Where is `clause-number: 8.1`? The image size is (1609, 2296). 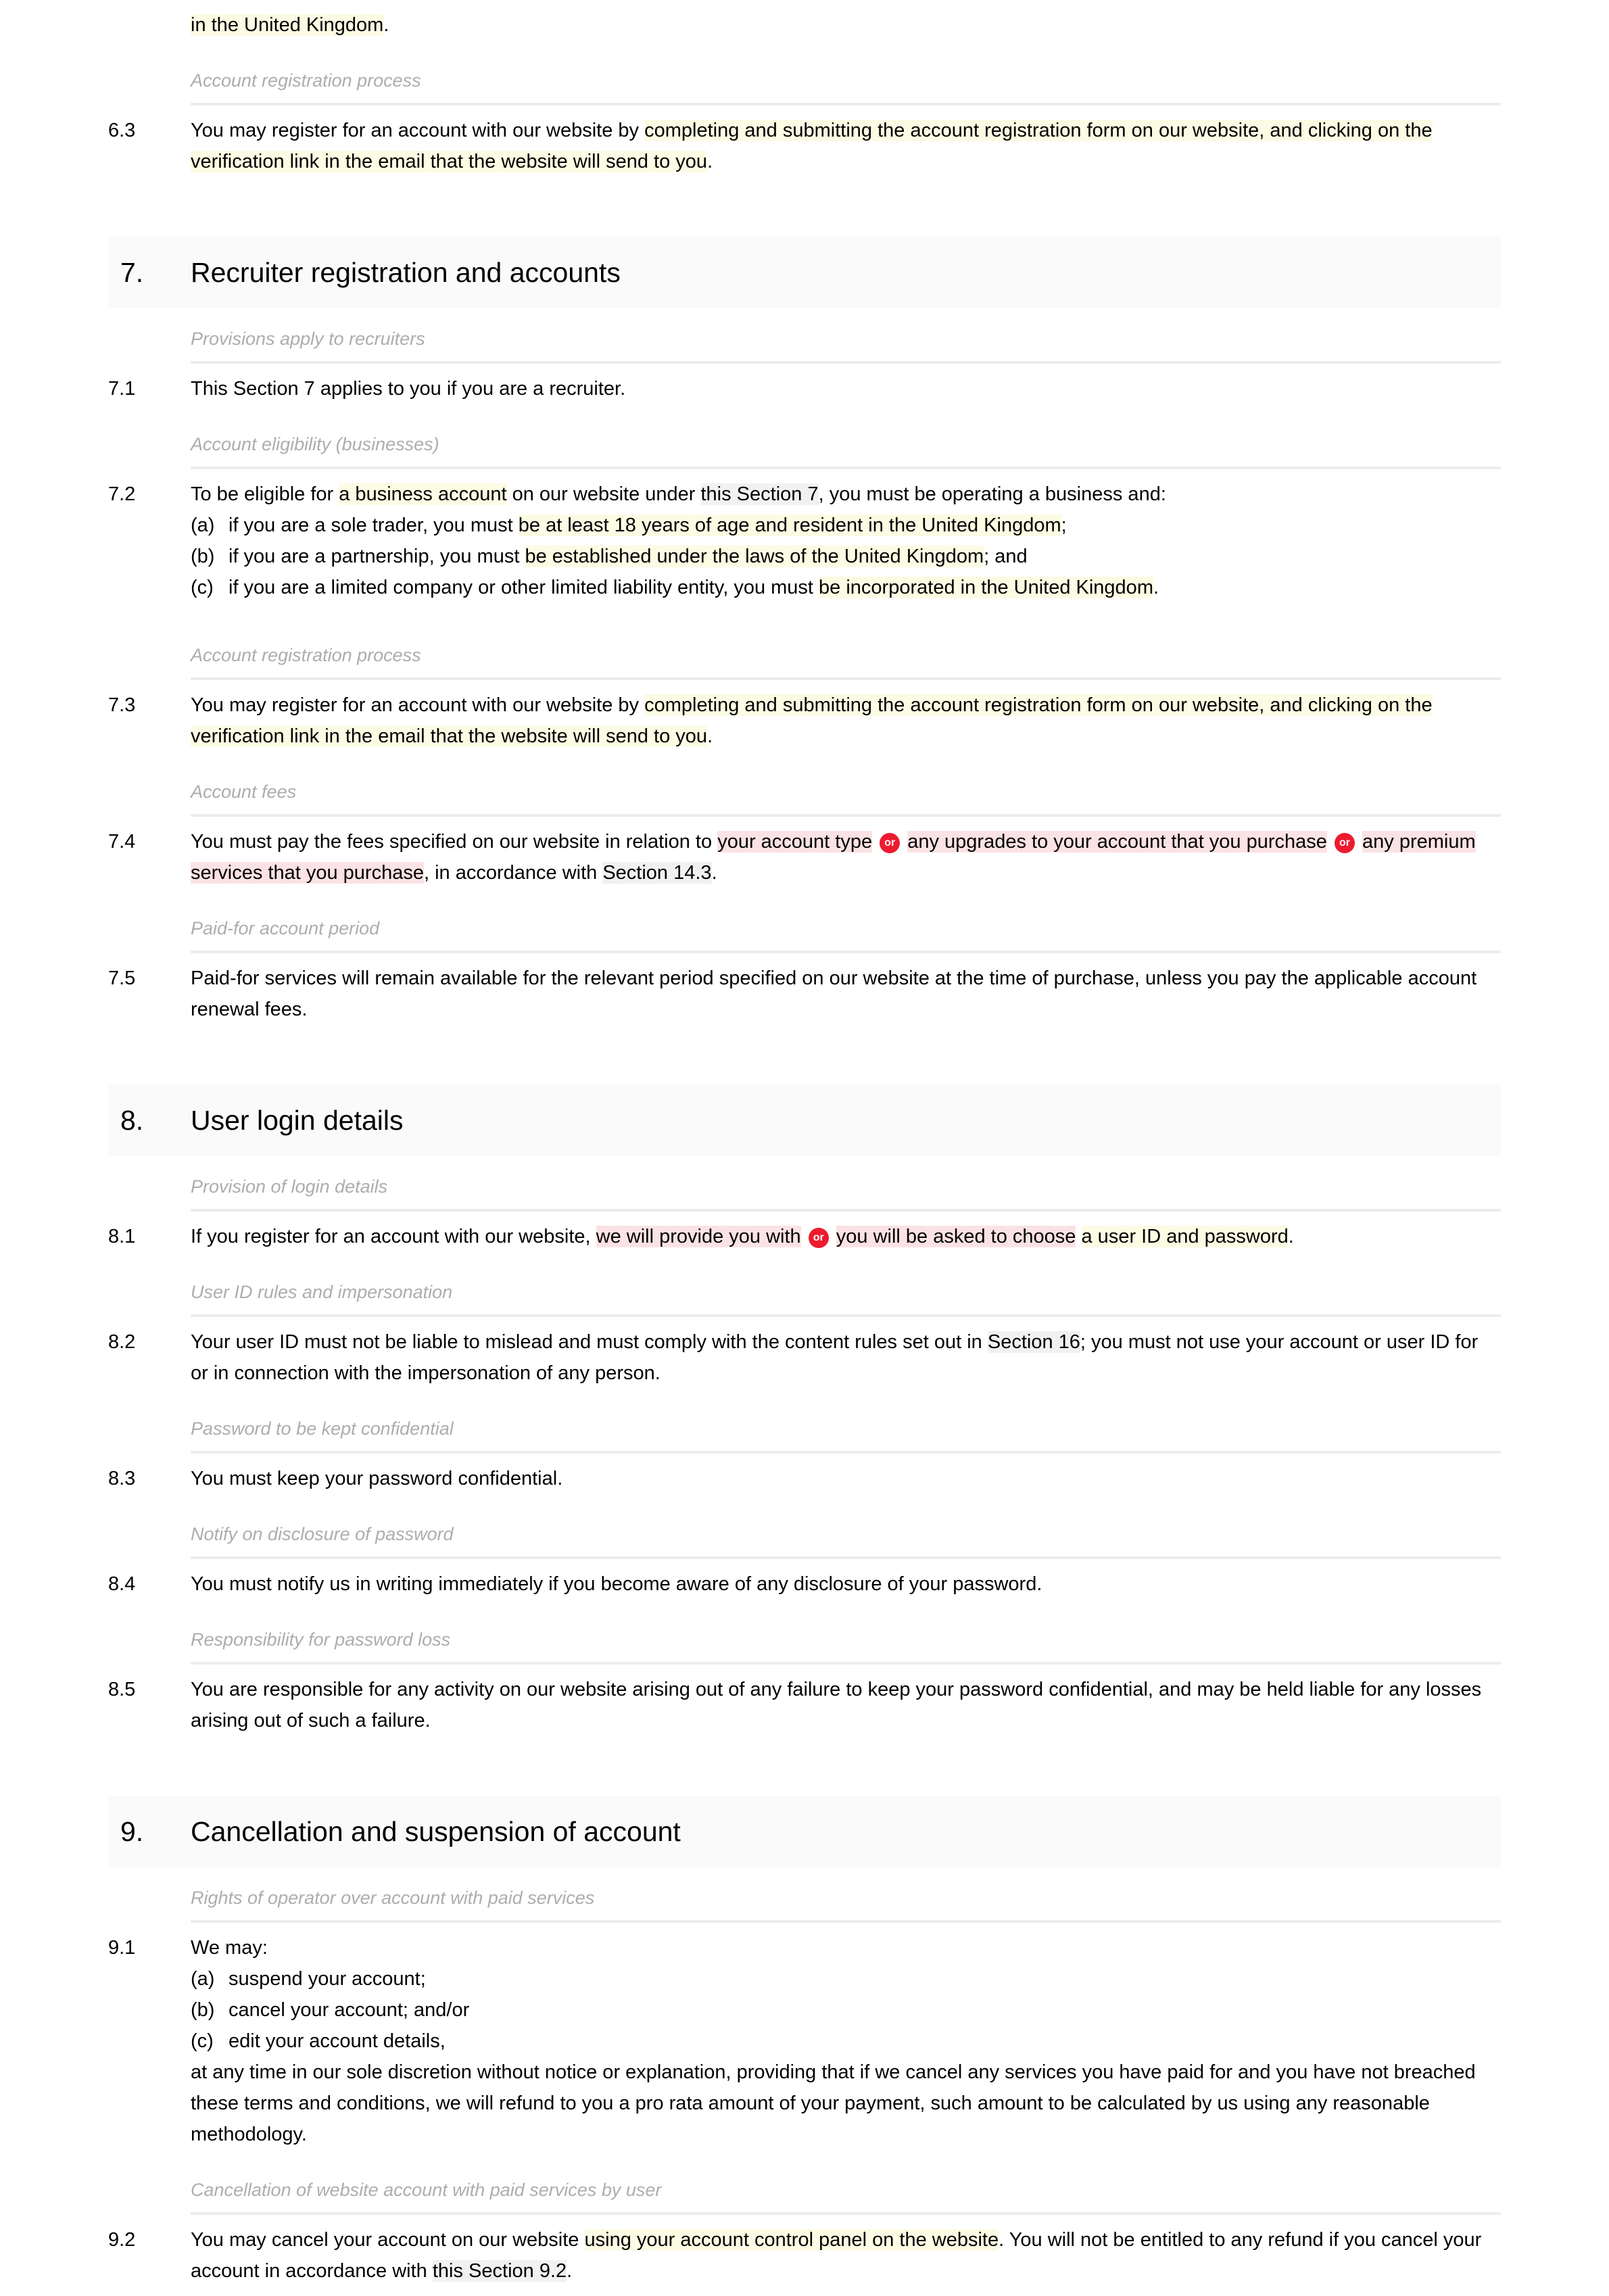 clause-number: 8.1 is located at coordinates (122, 1236).